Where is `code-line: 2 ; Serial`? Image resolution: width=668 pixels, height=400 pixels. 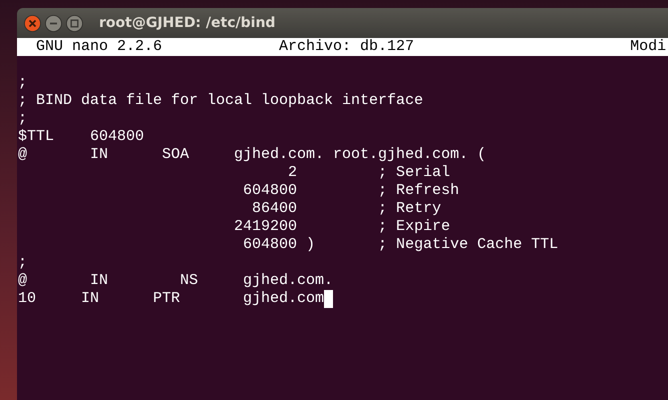
code-line: 2 ; Serial is located at coordinates (368, 173).